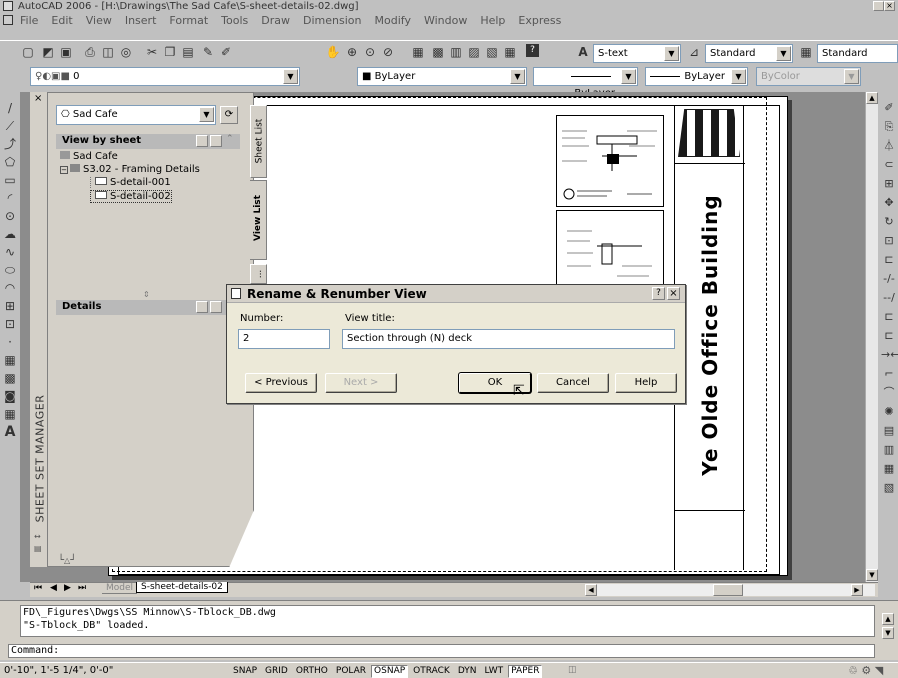 This screenshot has width=898, height=678. I want to click on number-input: 2, so click(284, 339).